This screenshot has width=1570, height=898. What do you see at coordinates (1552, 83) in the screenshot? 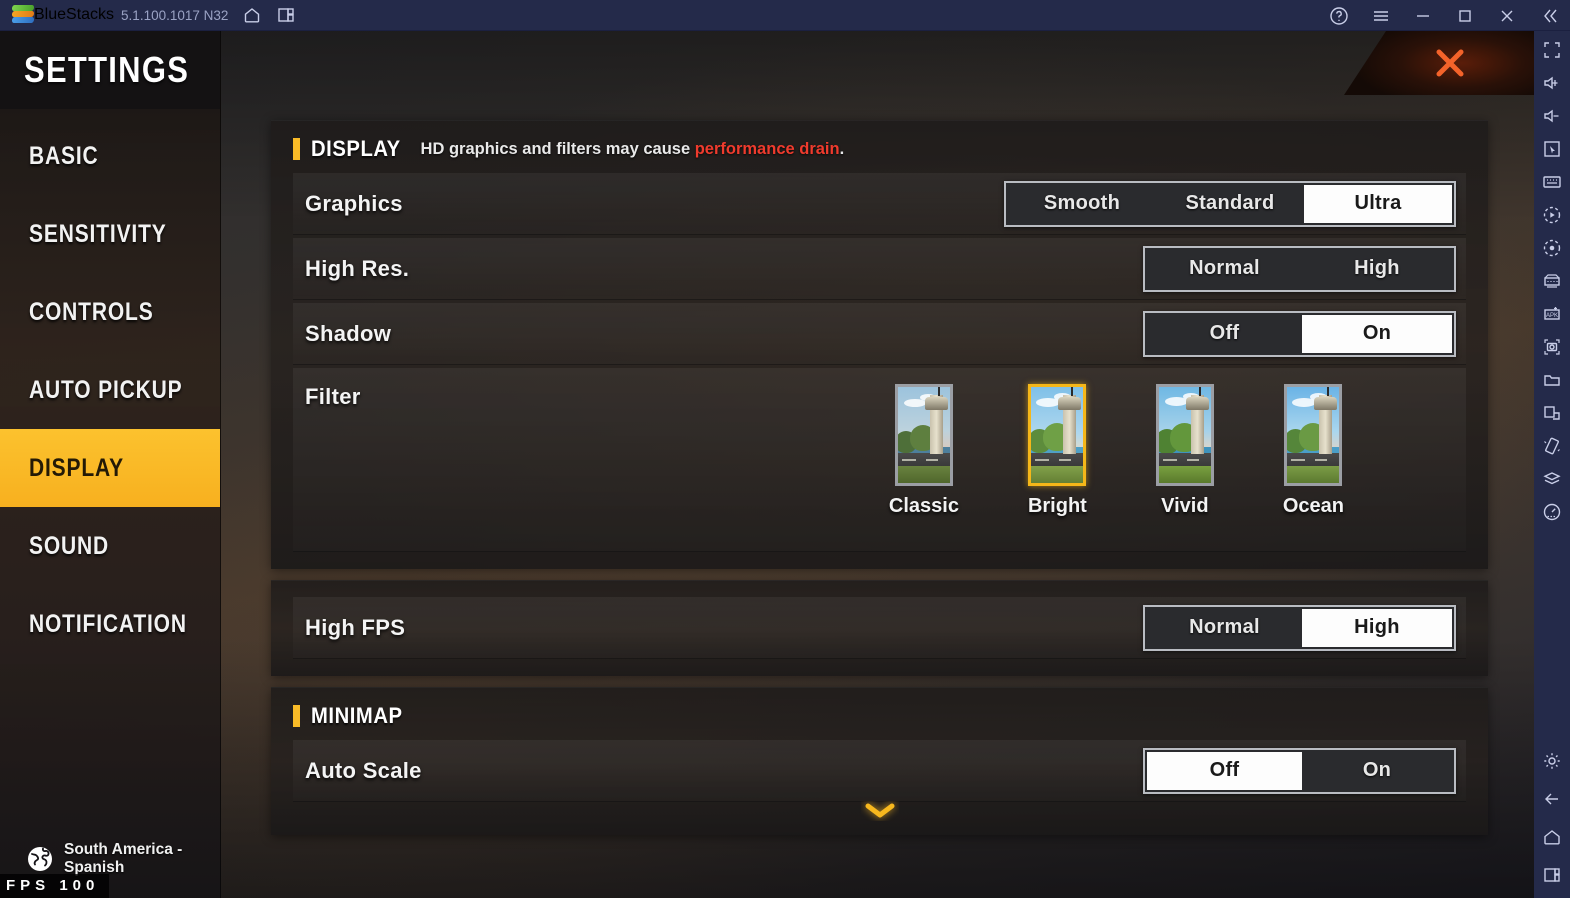
I see `volume-up-icon` at bounding box center [1552, 83].